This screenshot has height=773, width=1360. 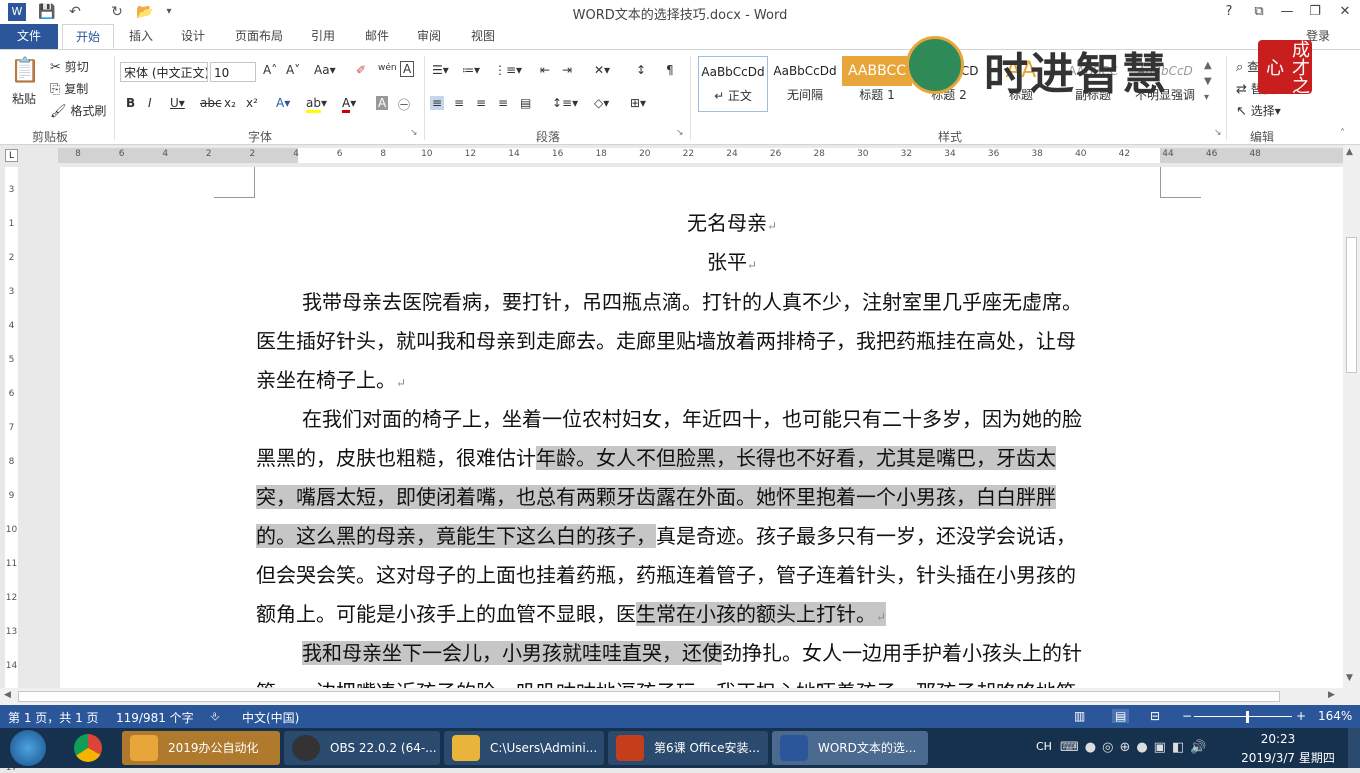 What do you see at coordinates (1345, 12) in the screenshot?
I see `close-button: ✕` at bounding box center [1345, 12].